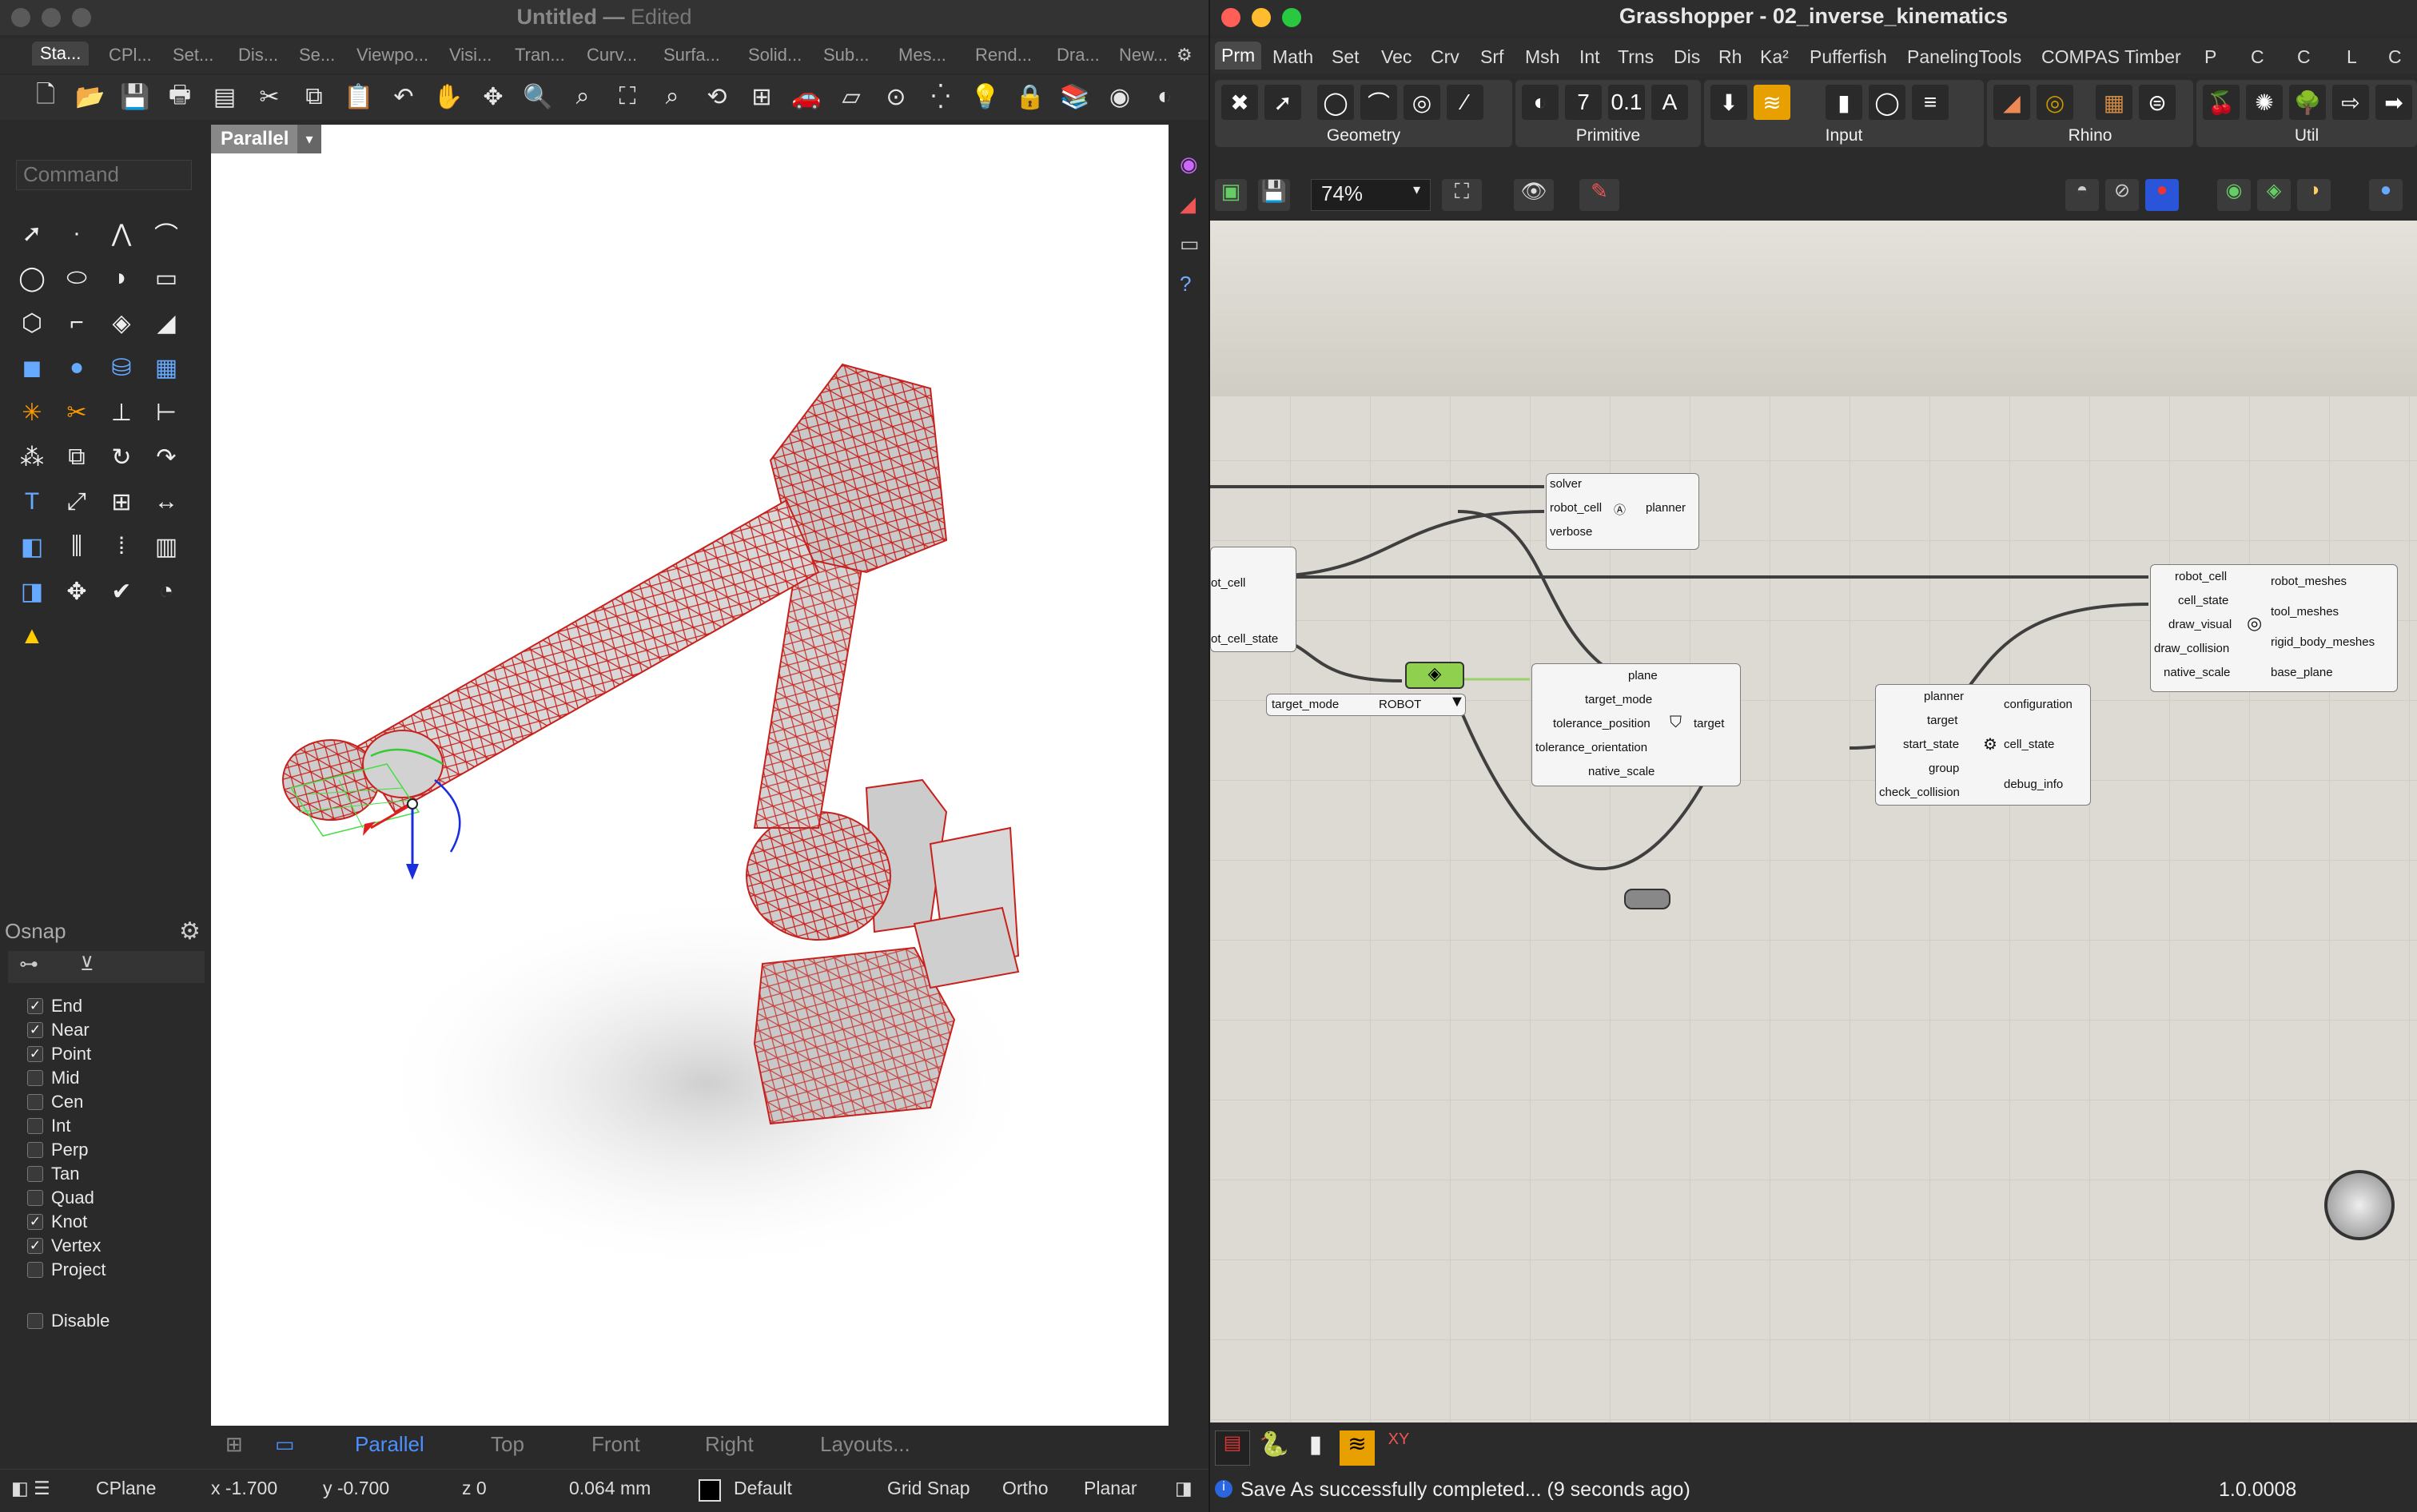 The width and height of the screenshot is (2417, 1512). Describe the element at coordinates (710, 1490) in the screenshot. I see `layer-color-swatch` at that location.